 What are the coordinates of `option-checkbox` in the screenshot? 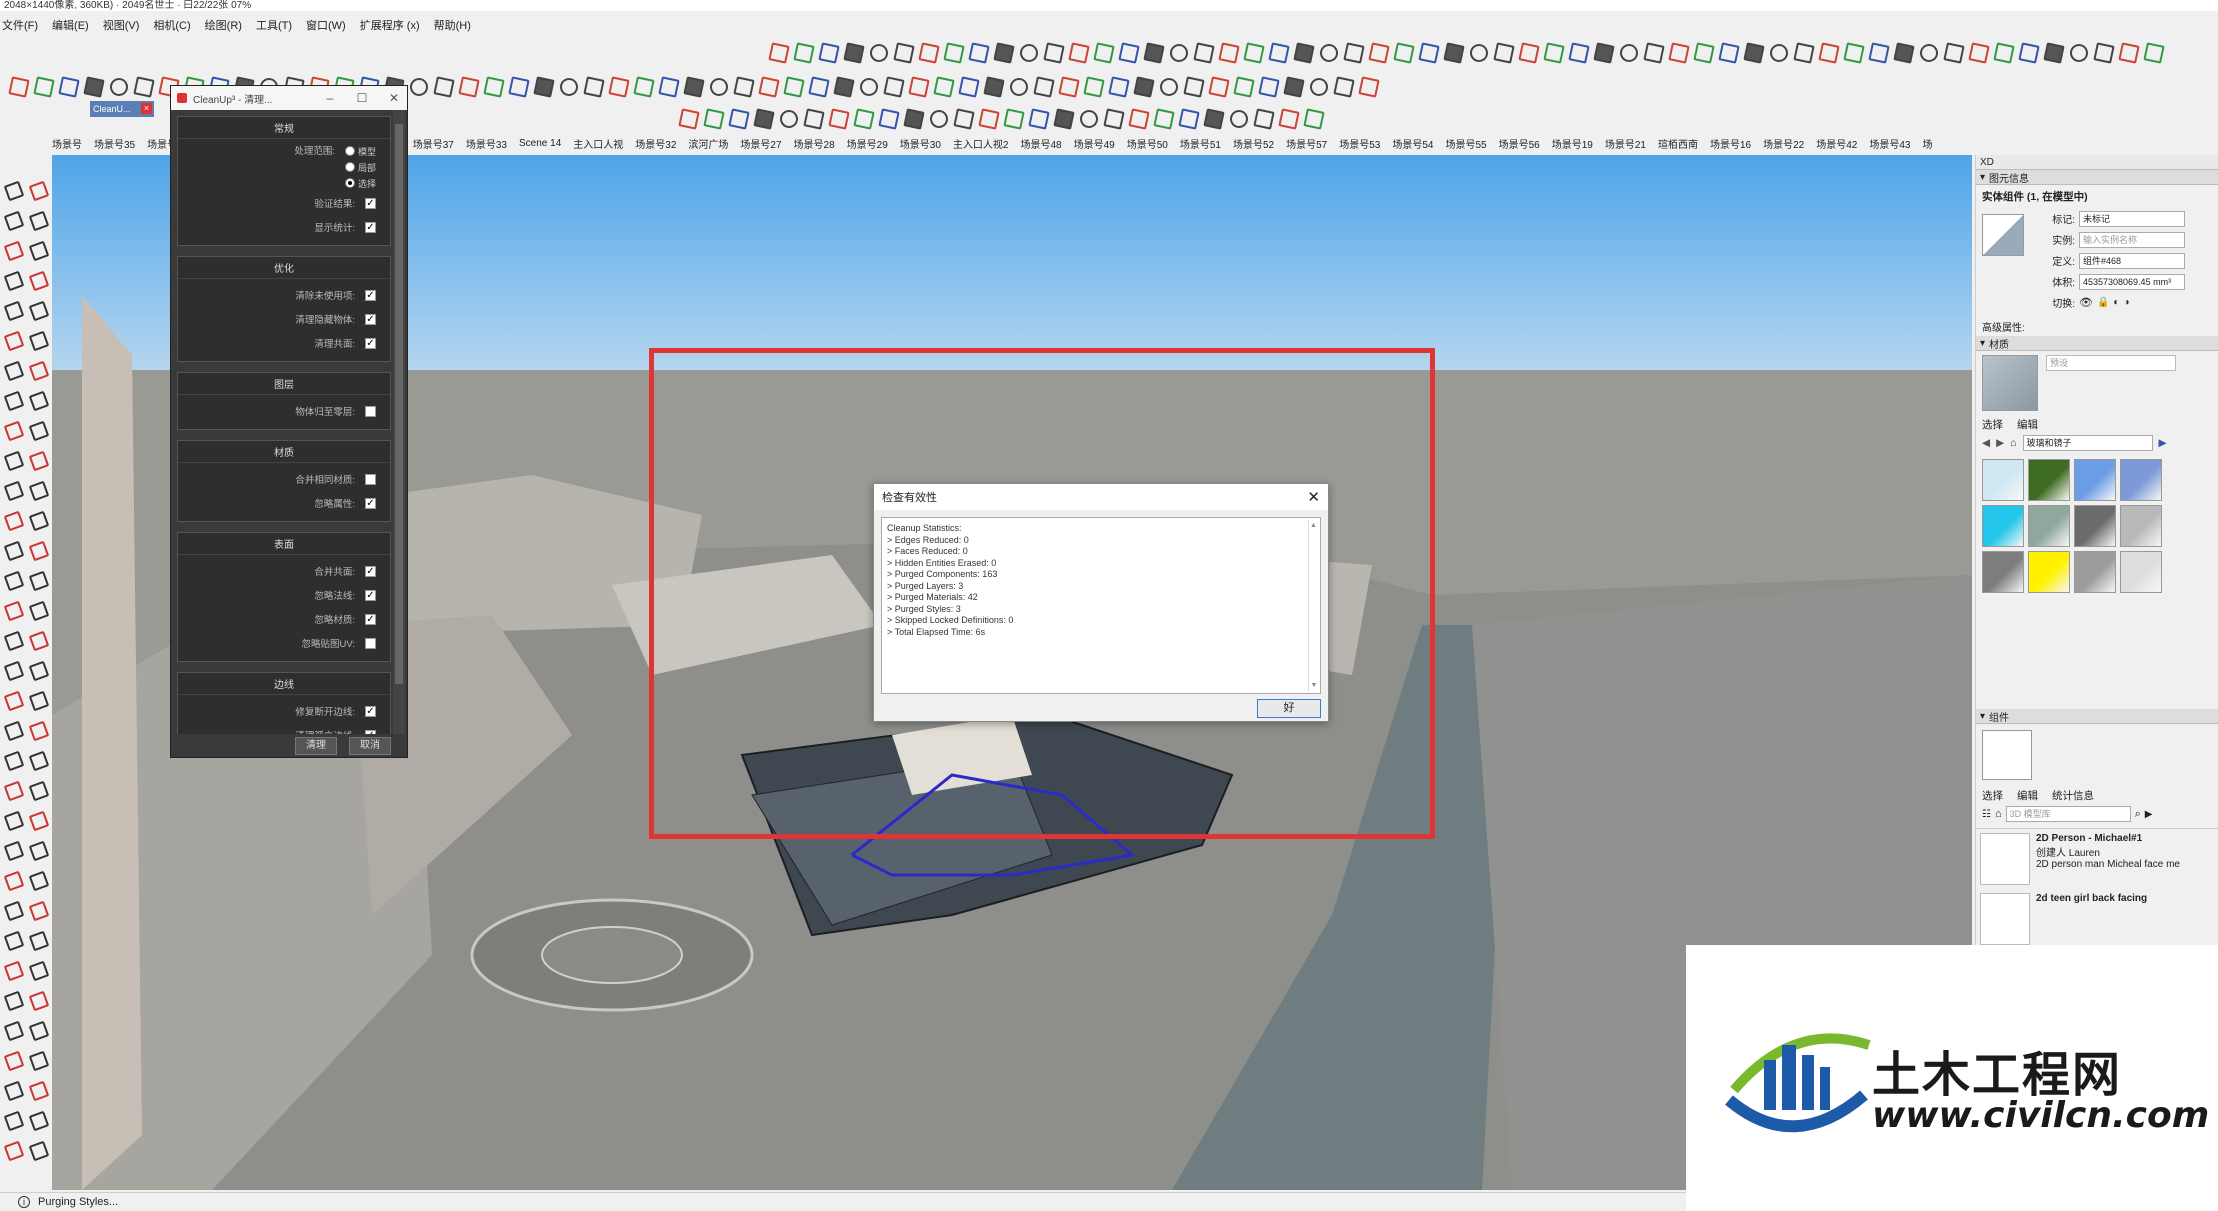 It's located at (370, 411).